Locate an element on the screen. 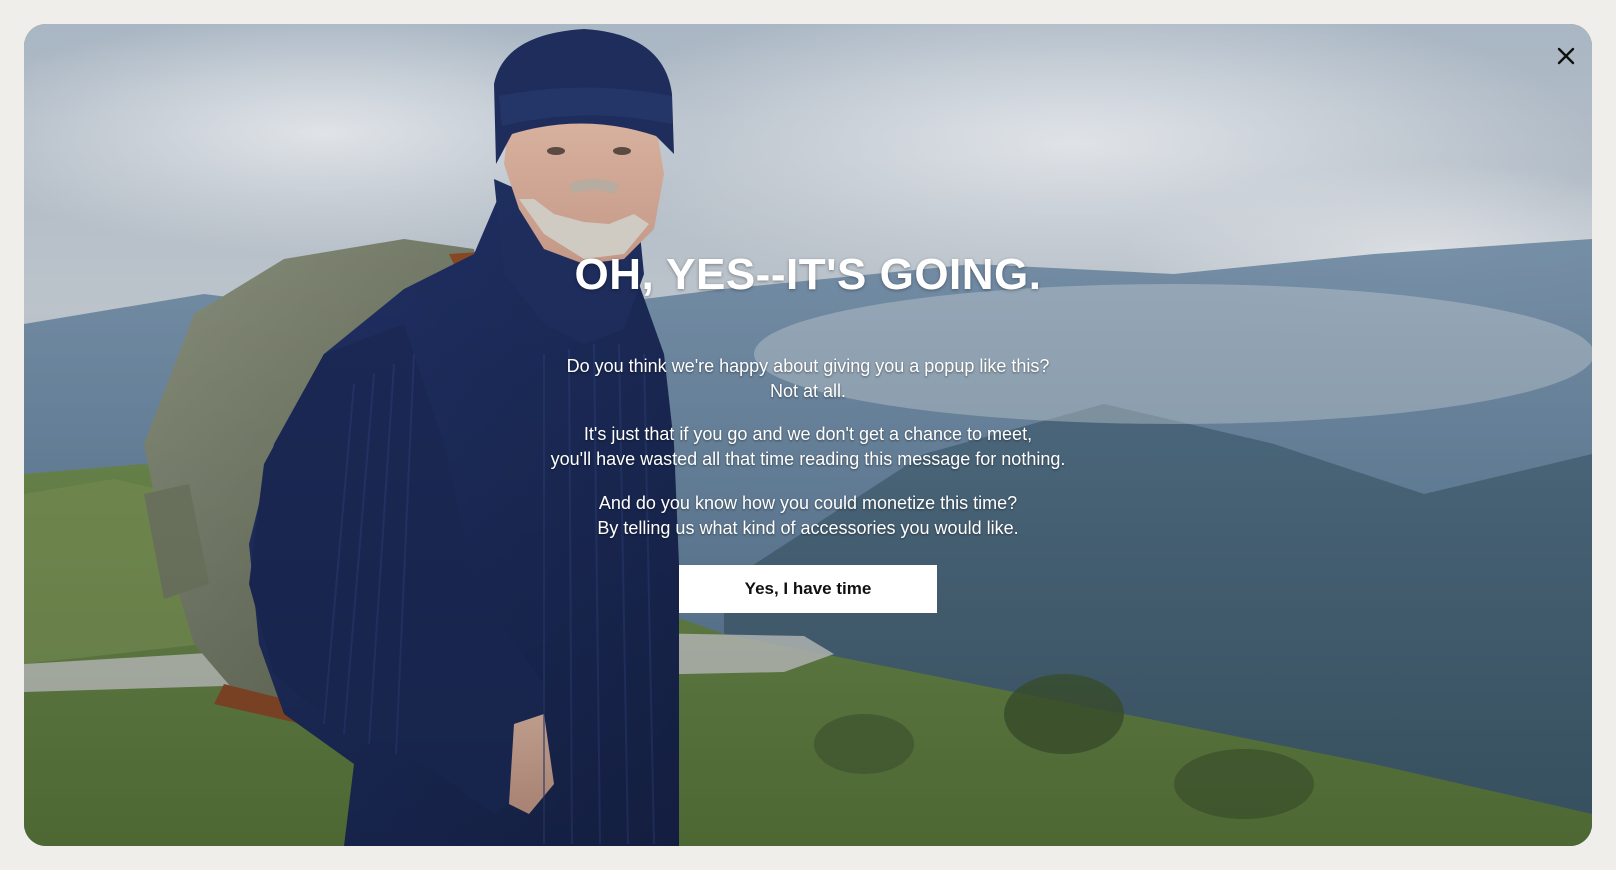 The height and width of the screenshot is (870, 1616). yes-i-have-time-button: Yes, I have time is located at coordinates (808, 589).